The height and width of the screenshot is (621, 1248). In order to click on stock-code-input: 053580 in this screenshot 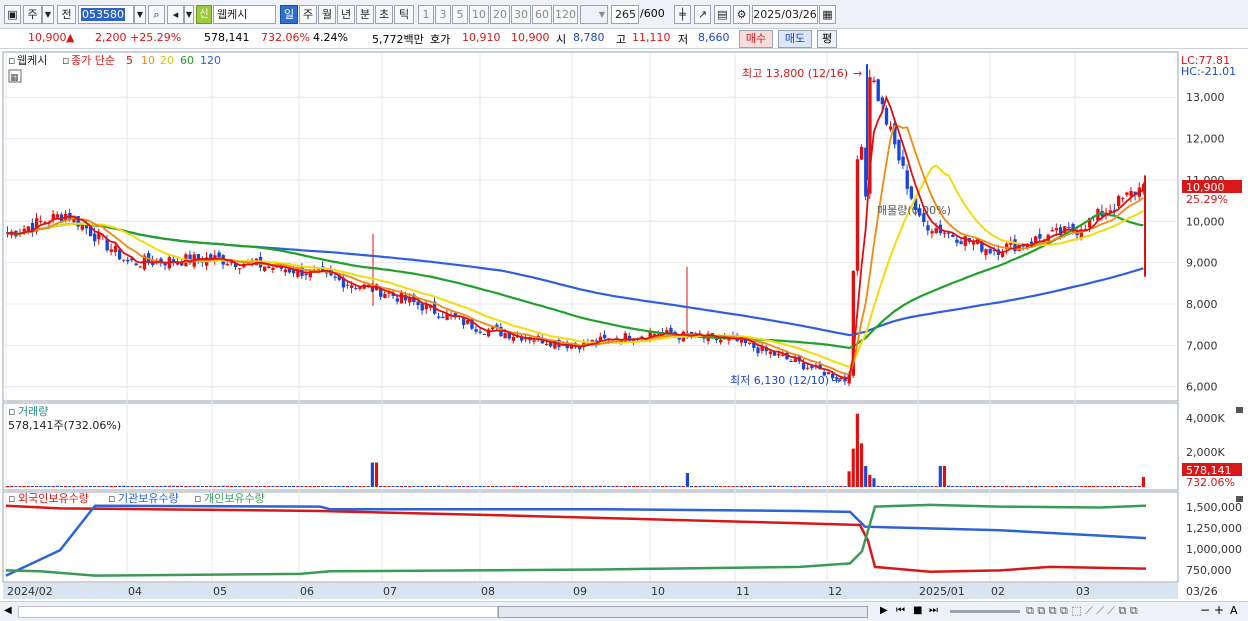, I will do `click(106, 14)`.